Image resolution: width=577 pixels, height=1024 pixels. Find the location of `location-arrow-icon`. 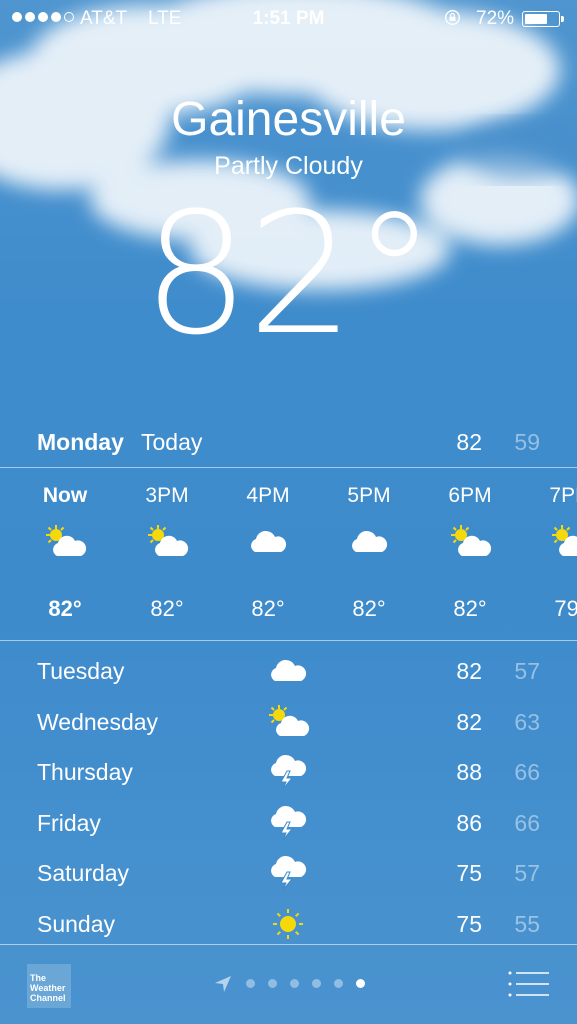

location-arrow-icon is located at coordinates (223, 984).